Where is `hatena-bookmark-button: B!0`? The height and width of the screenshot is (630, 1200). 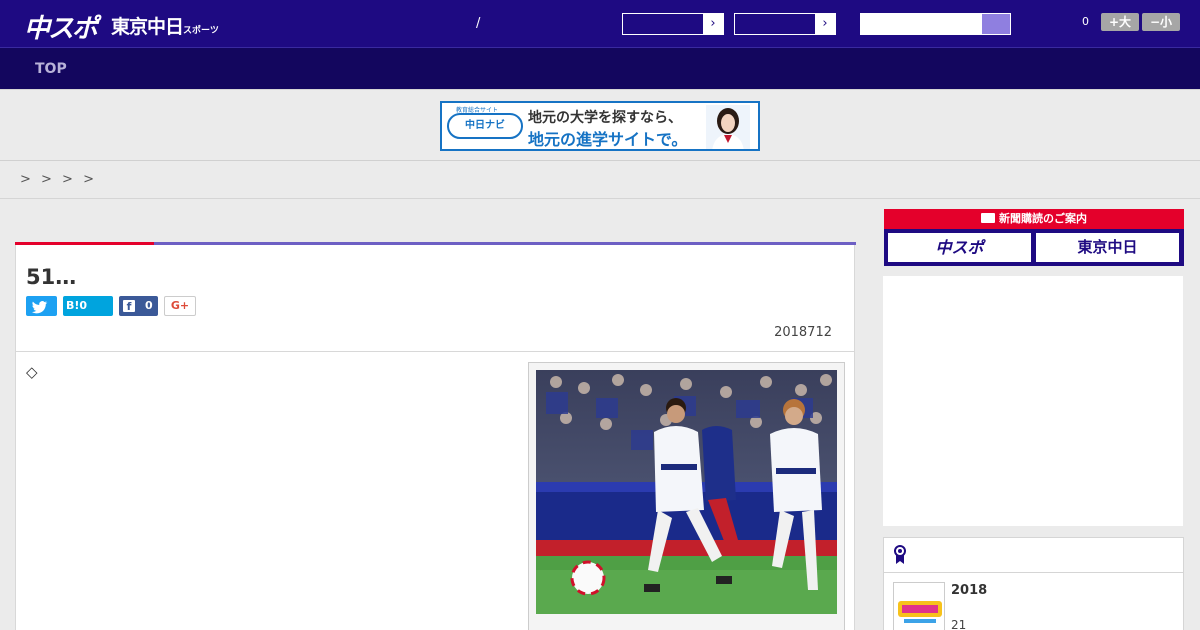
hatena-bookmark-button: B!0 is located at coordinates (88, 306).